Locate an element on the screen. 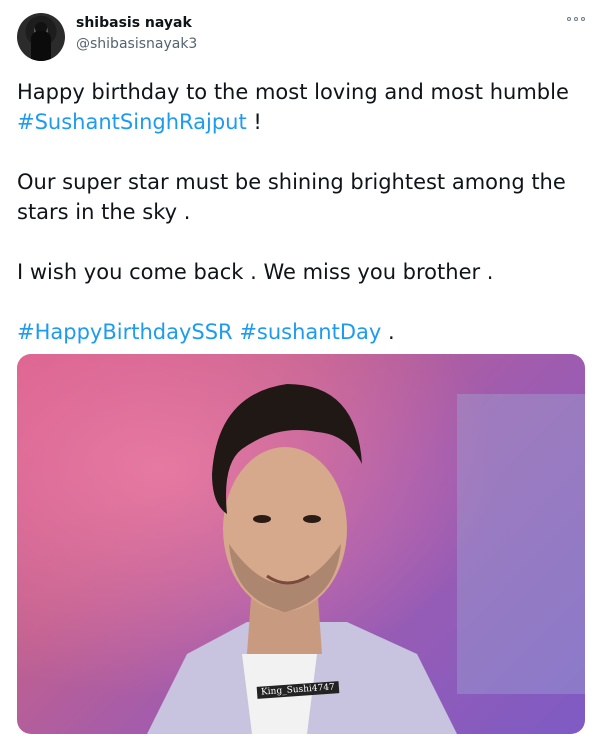 The height and width of the screenshot is (734, 599). hashtag-link: #SushantSinghRajput is located at coordinates (132, 122).